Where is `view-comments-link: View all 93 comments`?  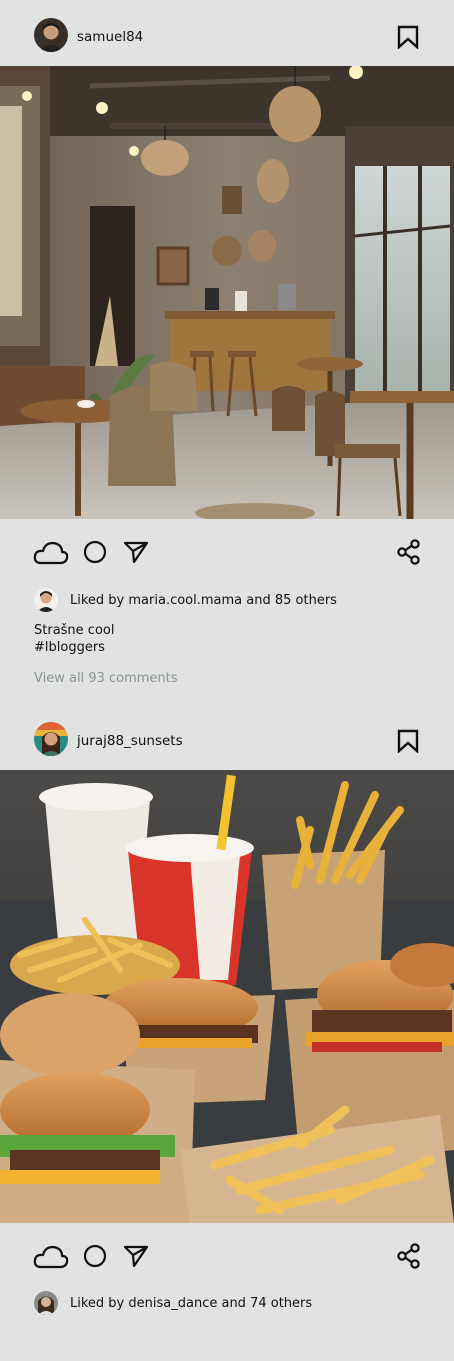
view-comments-link: View all 93 comments is located at coordinates (106, 679).